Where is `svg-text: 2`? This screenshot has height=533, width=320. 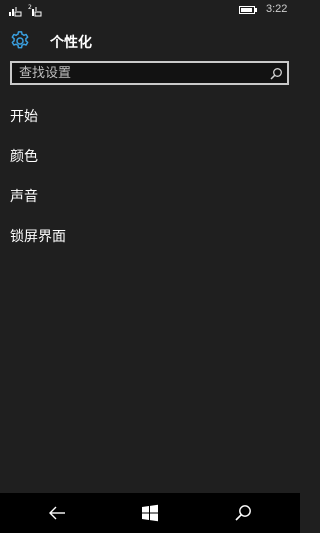 svg-text: 2 is located at coordinates (30, 7).